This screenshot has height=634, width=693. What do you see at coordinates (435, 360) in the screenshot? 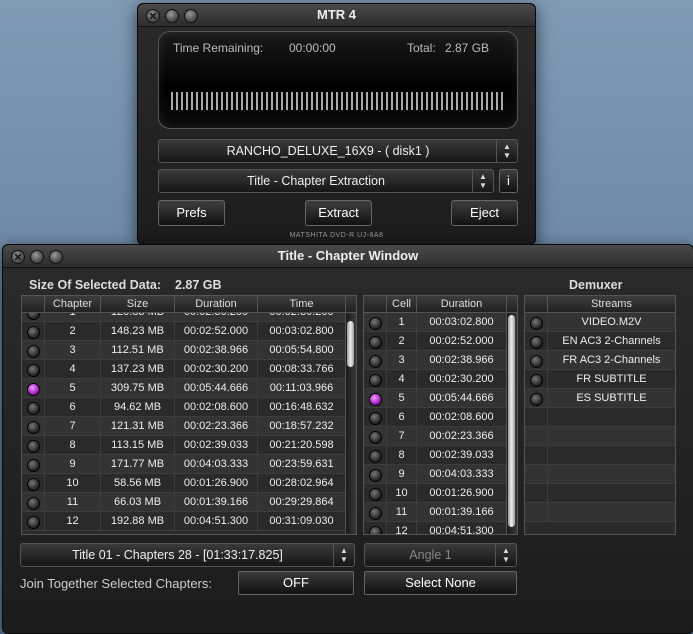
I see `table-row: 3 00:02:38.966` at bounding box center [435, 360].